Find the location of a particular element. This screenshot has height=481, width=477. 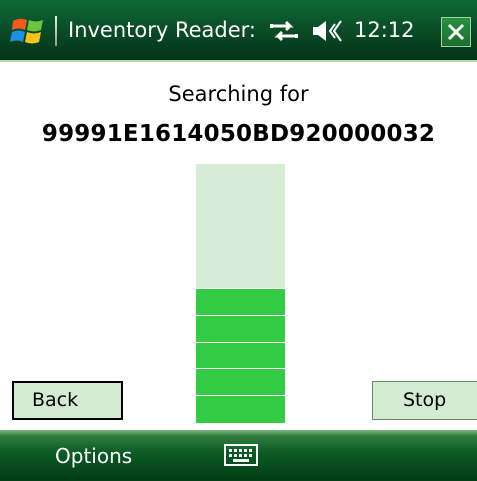

stop-button: Stop is located at coordinates (424, 400).